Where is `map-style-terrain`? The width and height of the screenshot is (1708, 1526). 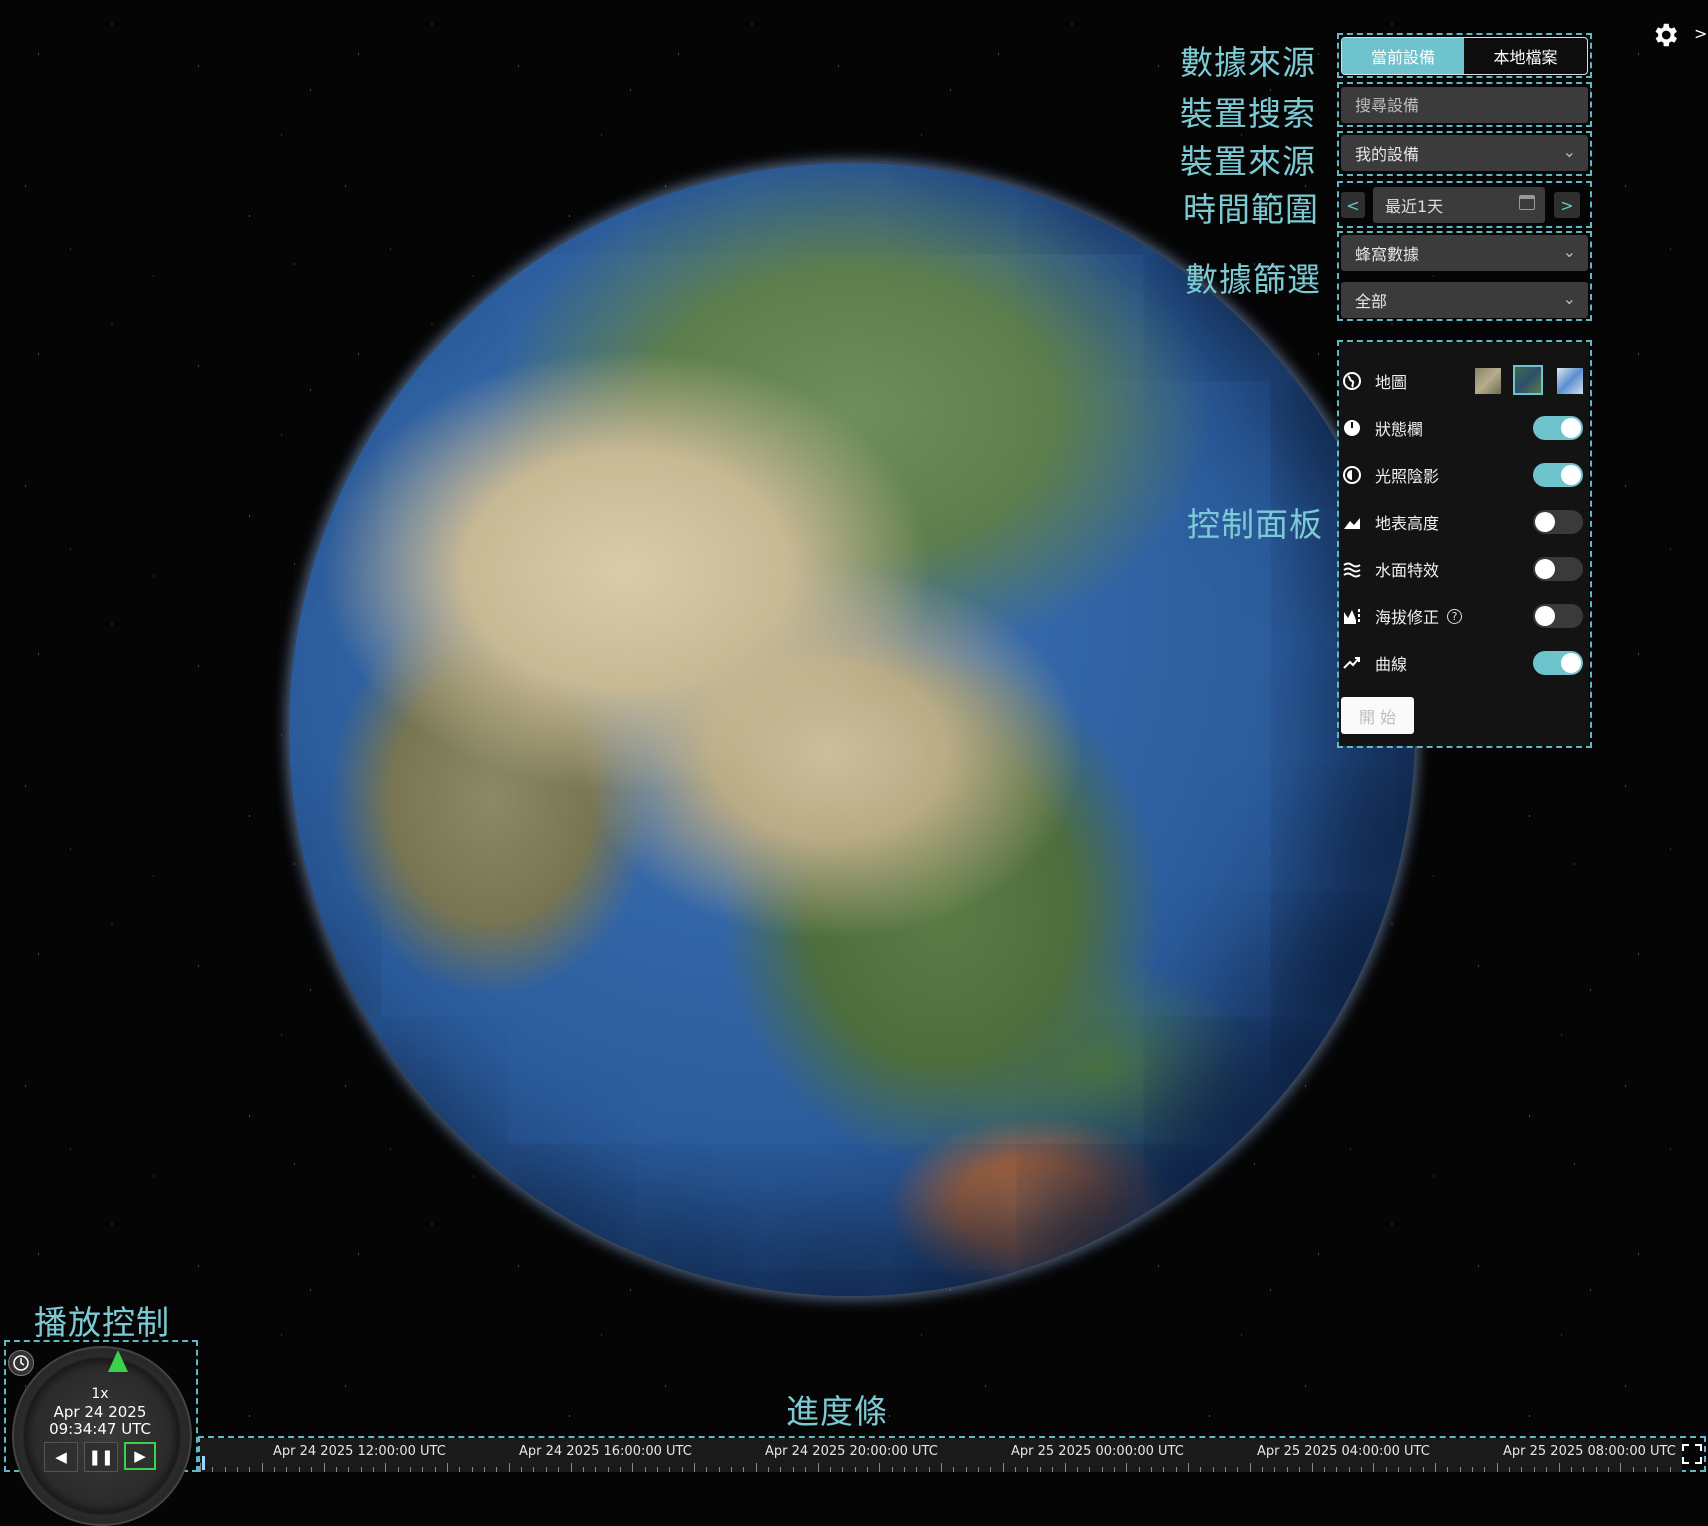
map-style-terrain is located at coordinates (1488, 381).